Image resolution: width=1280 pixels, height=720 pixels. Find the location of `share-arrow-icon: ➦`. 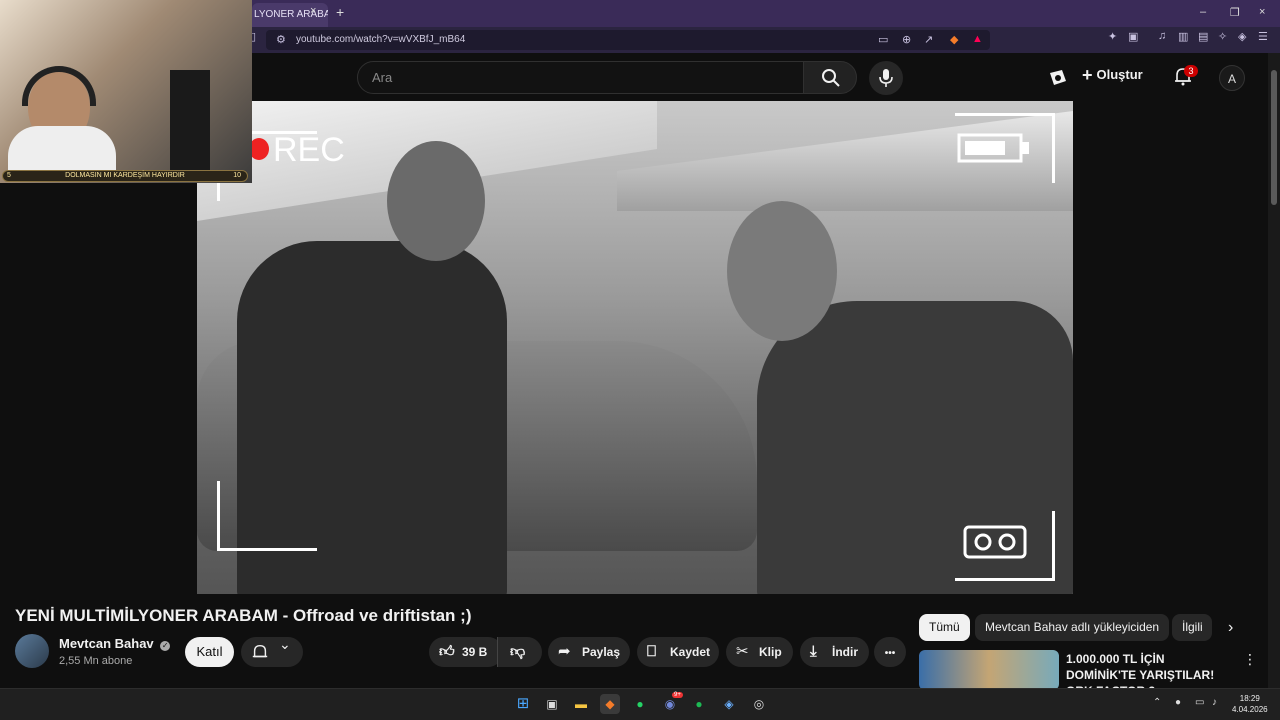

share-arrow-icon: ➦ is located at coordinates (564, 651).